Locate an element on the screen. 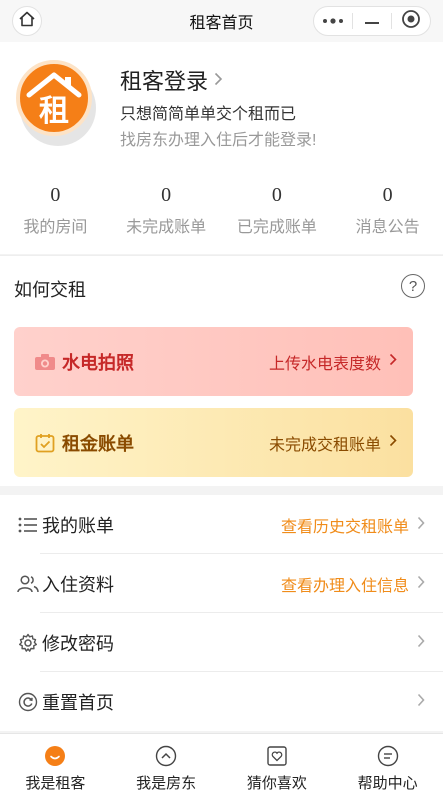 Image resolution: width=443 pixels, height=793 pixels. menu-label: 入住资料 is located at coordinates (78, 584).